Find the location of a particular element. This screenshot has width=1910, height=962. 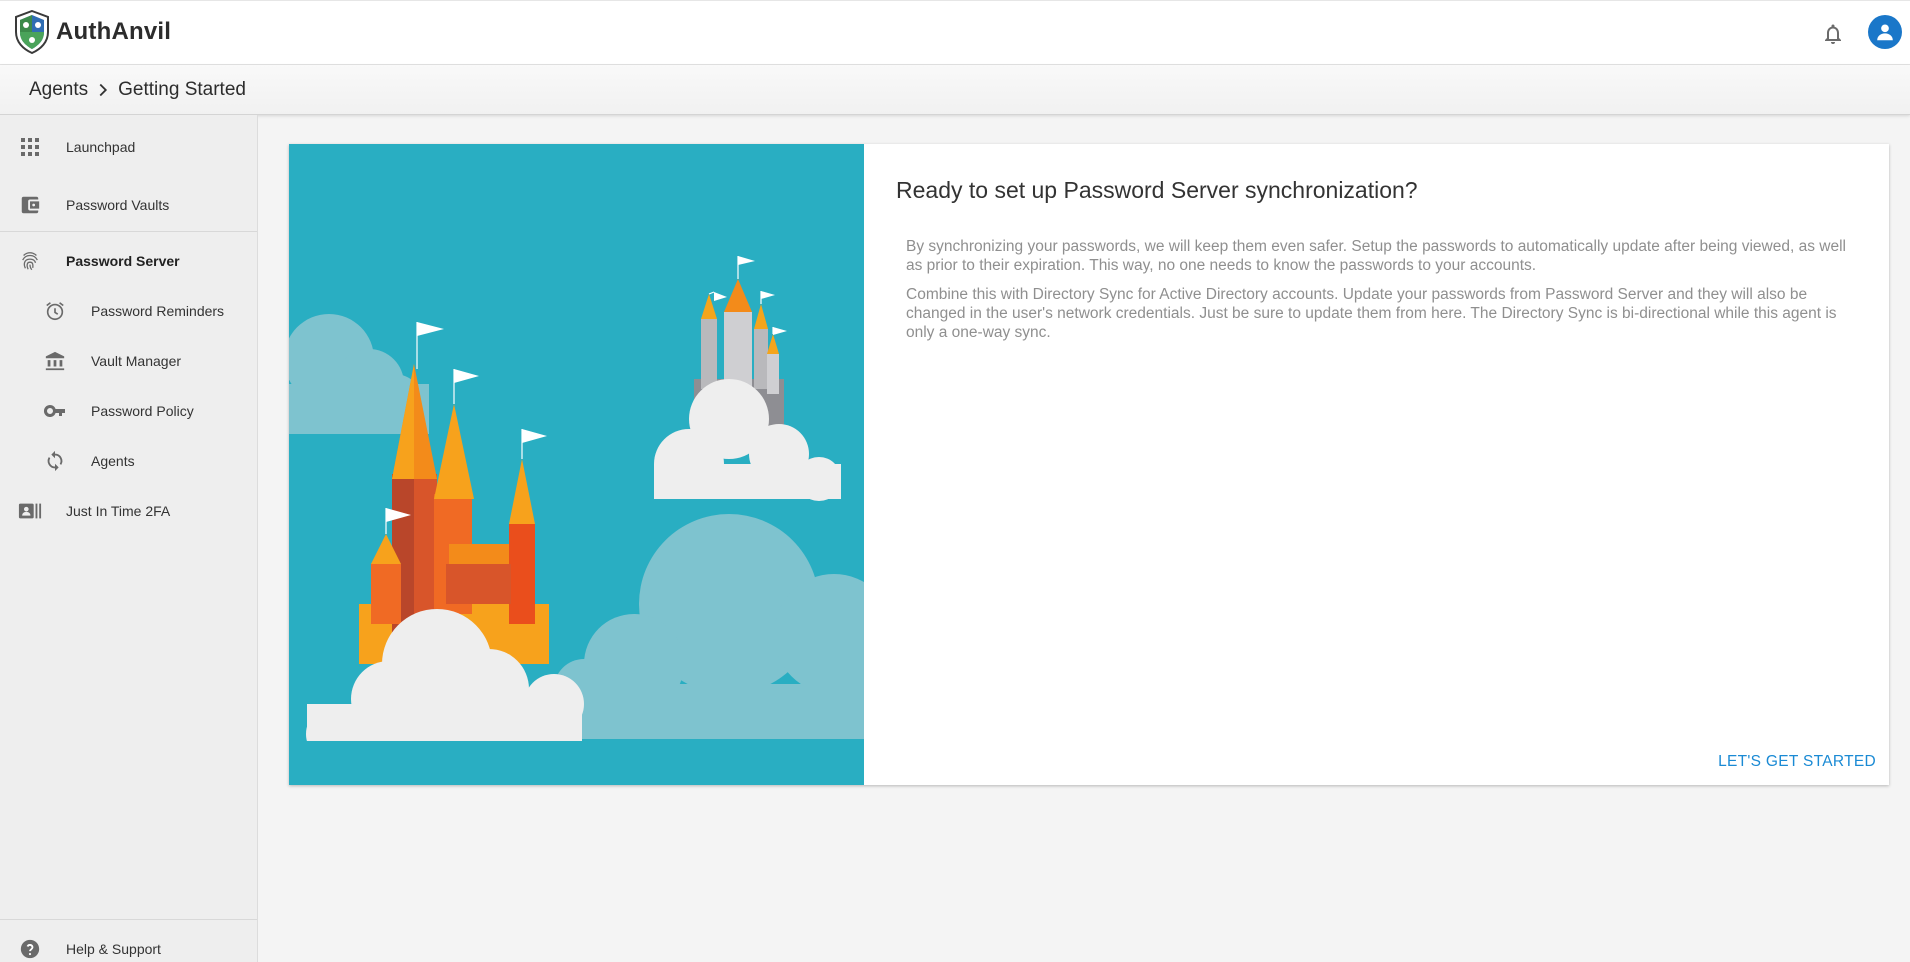

sidebar-item-label: Help & Support is located at coordinates (113, 949).